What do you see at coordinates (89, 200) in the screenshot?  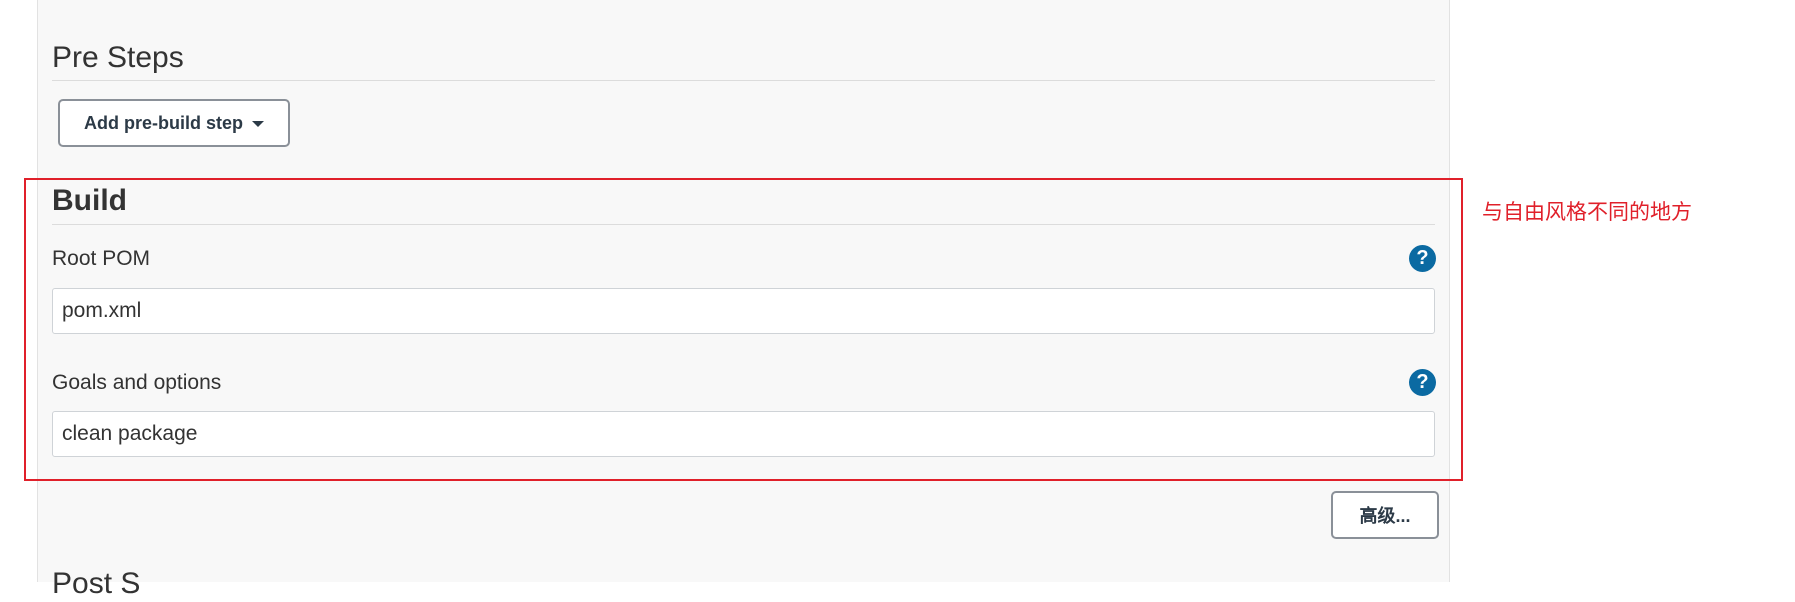 I see `build-title: Build` at bounding box center [89, 200].